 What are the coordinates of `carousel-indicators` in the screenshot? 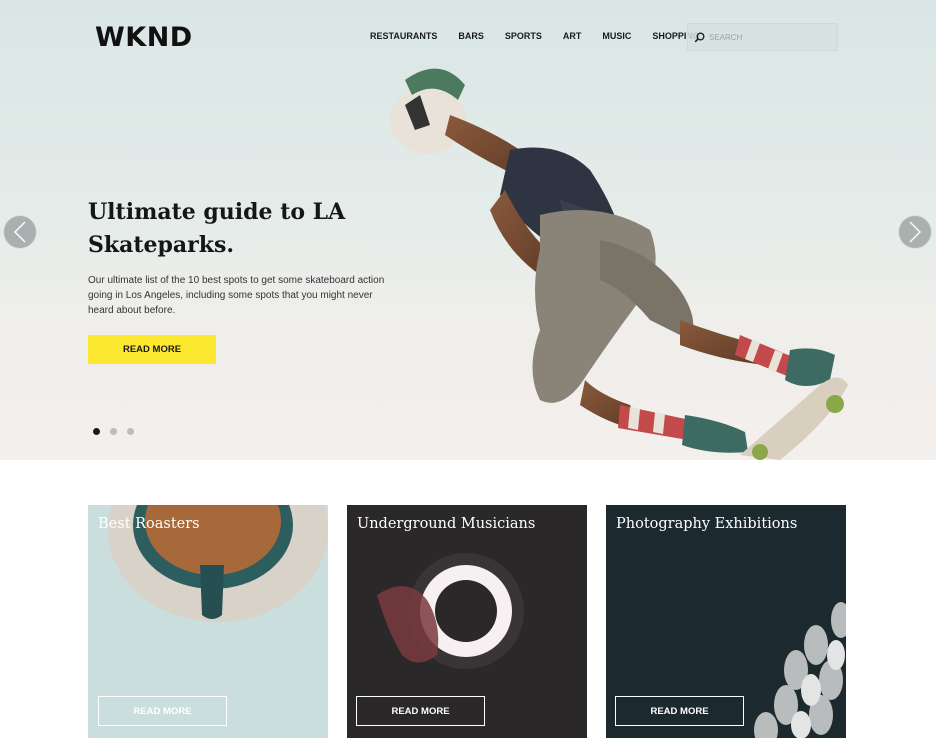 It's located at (118, 431).